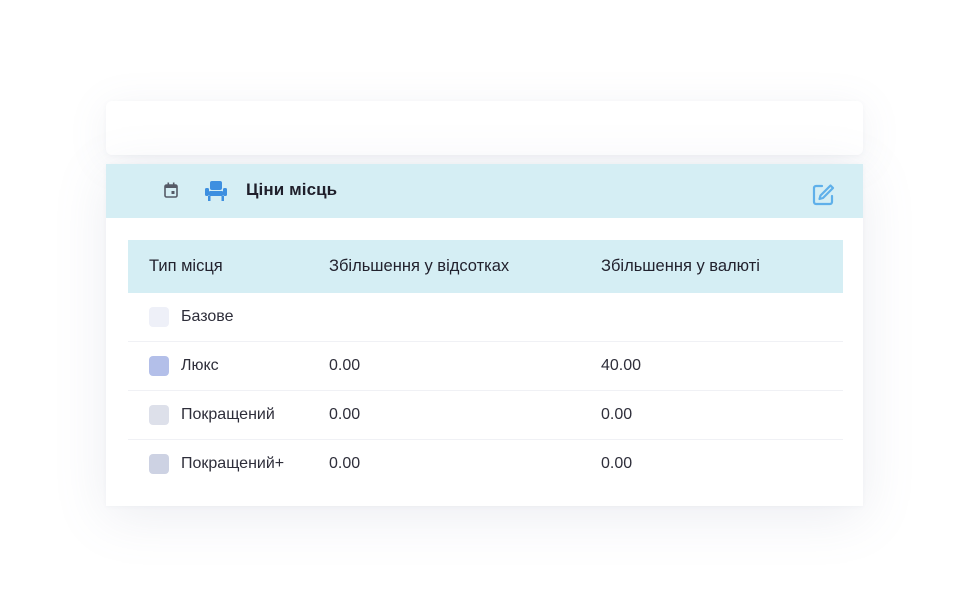  Describe the element at coordinates (200, 365) in the screenshot. I see `seat-type-name: Люкс` at that location.